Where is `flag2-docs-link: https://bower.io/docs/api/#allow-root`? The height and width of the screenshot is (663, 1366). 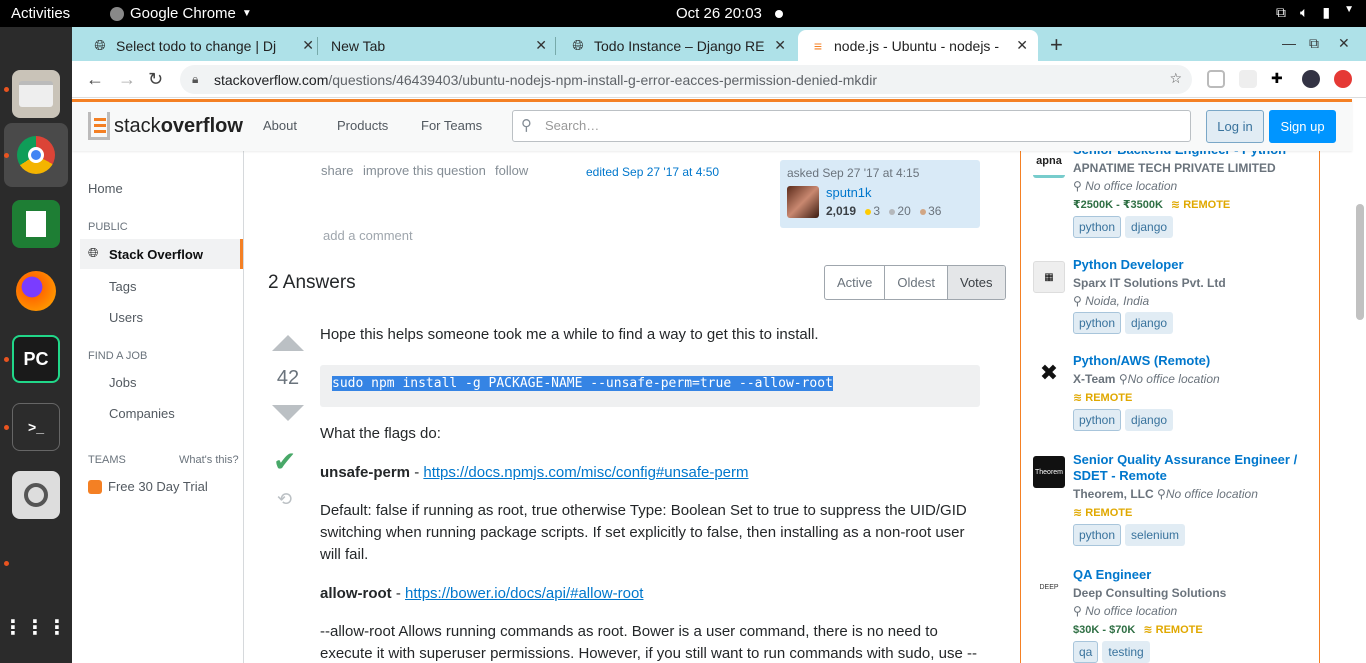
flag2-docs-link: https://bower.io/docs/api/#allow-root is located at coordinates (524, 593).